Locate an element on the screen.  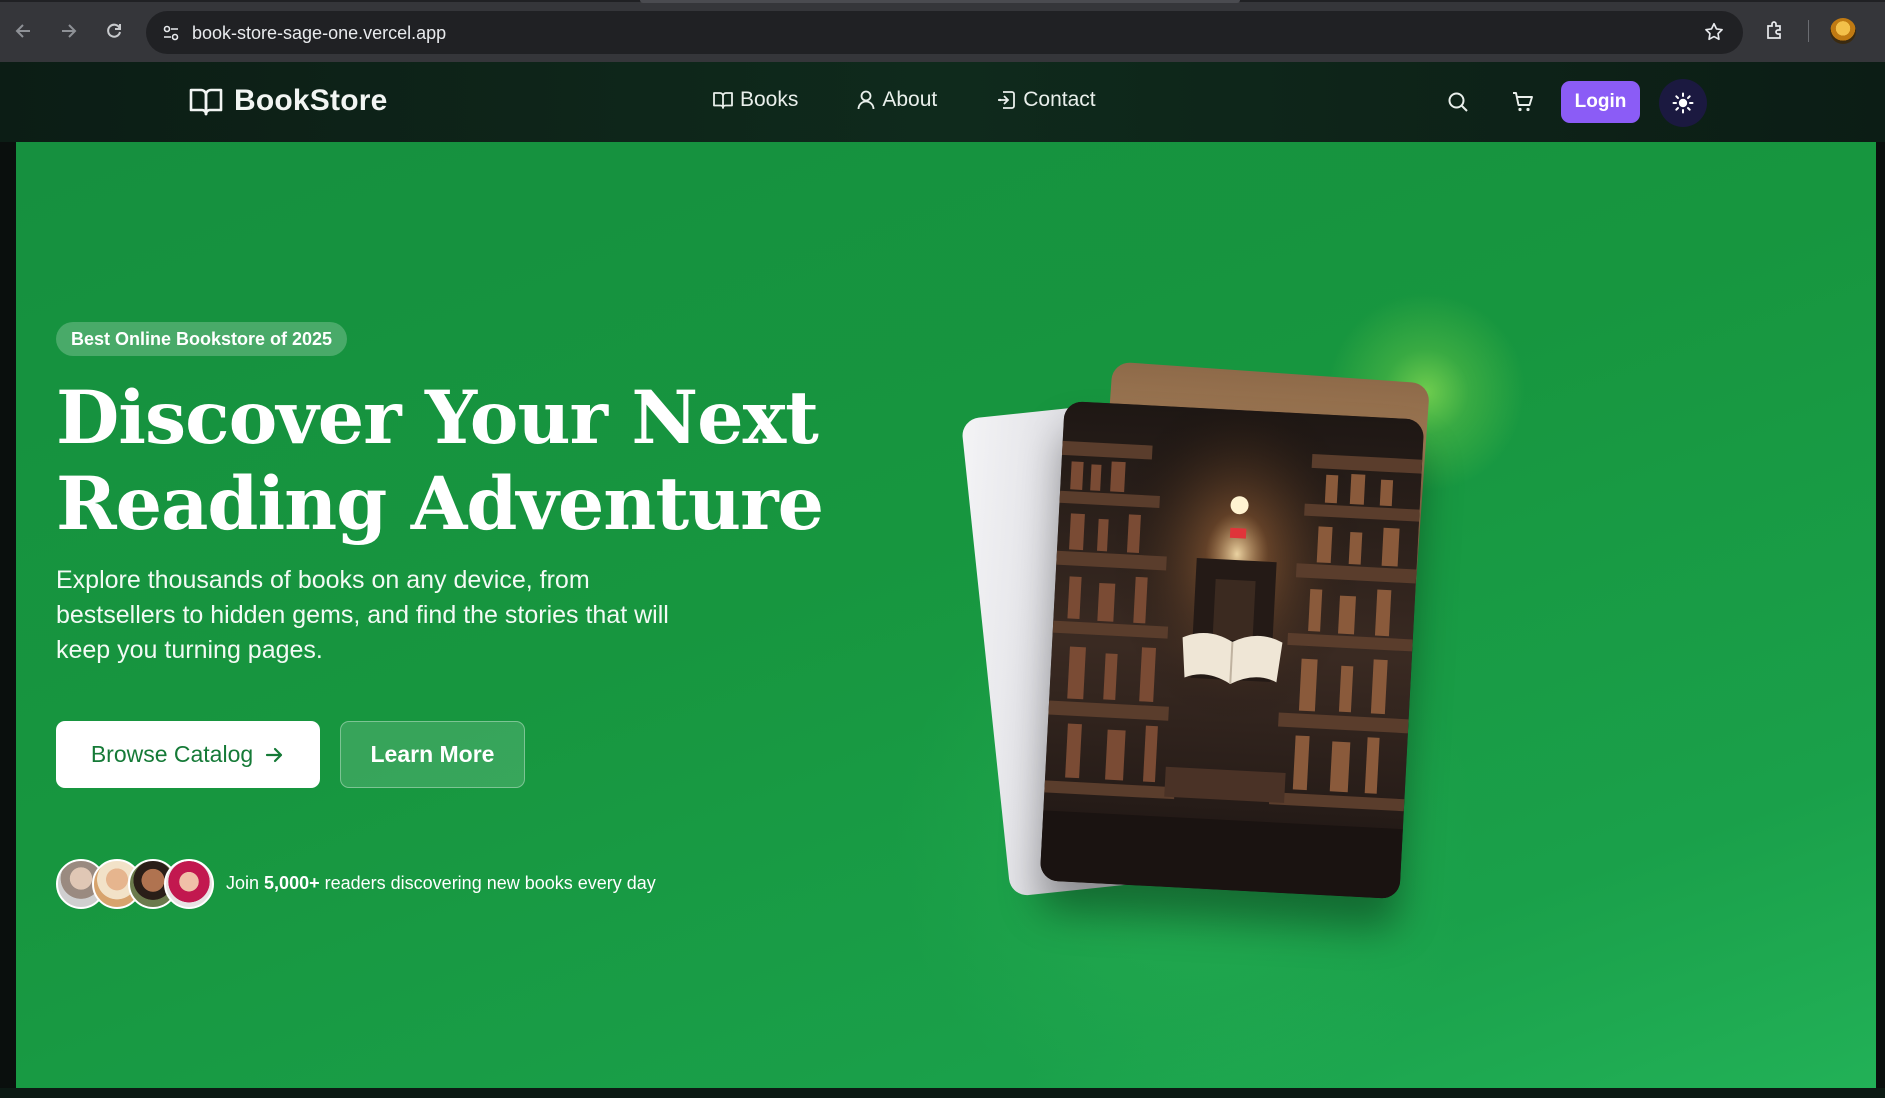
library-image is located at coordinates (1232, 650).